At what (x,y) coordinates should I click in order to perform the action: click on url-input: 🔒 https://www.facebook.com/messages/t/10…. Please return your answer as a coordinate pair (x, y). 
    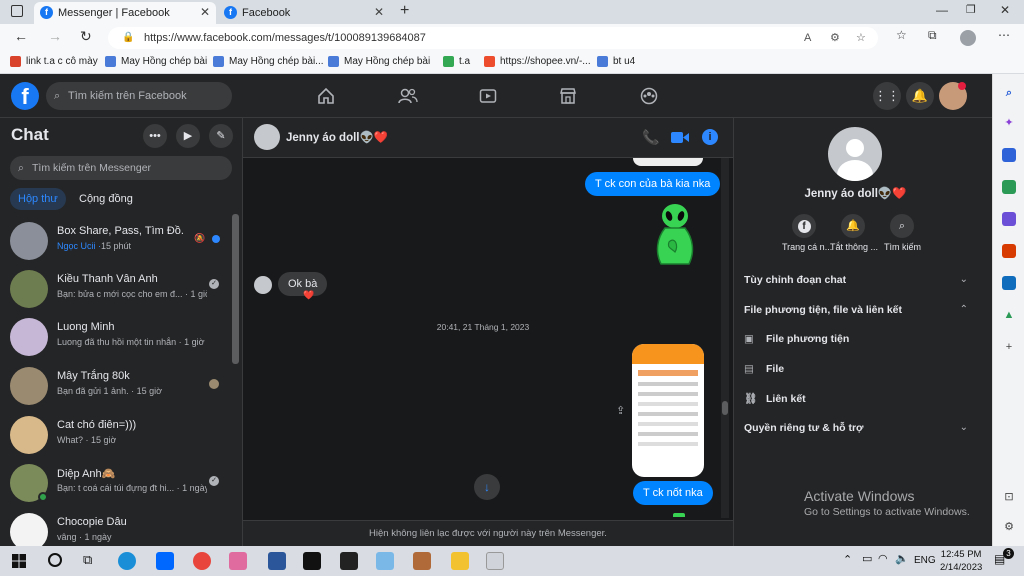
    Looking at the image, I should click on (493, 38).